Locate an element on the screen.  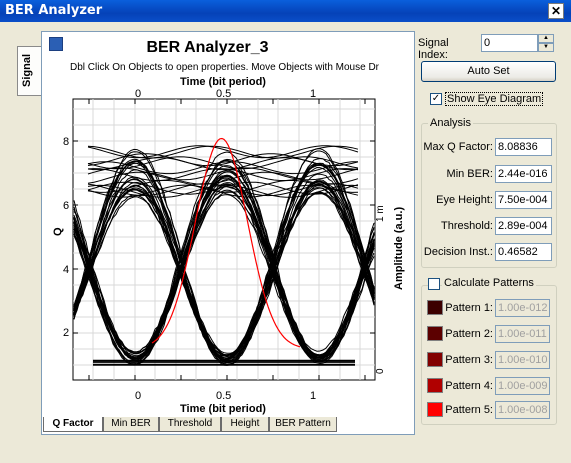
pattern-4-color-swatch is located at coordinates (435, 385).